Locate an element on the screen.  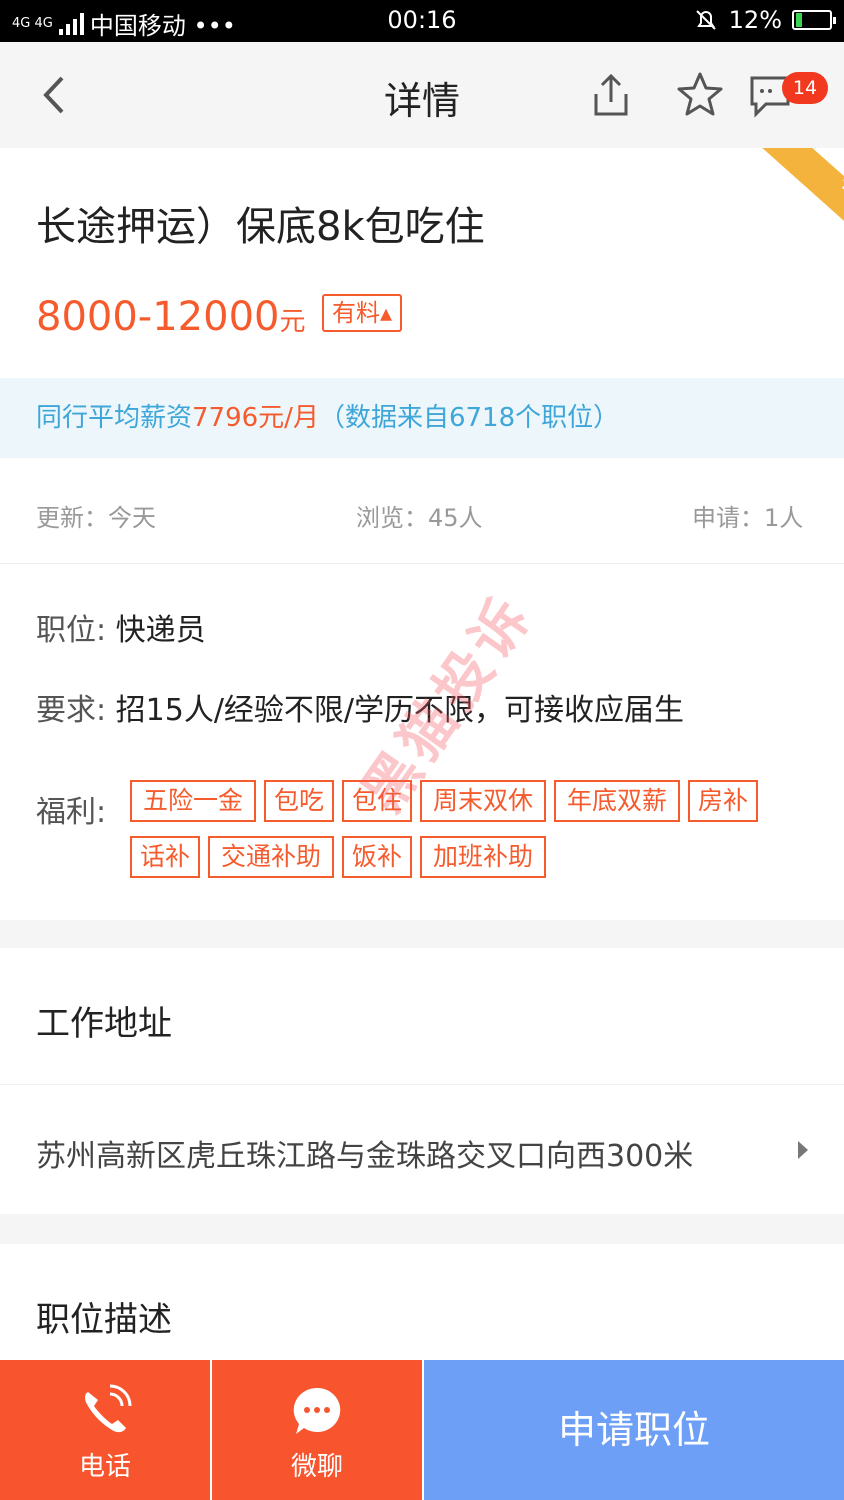
address-section-title: 工作地址 is located at coordinates (104, 1024).